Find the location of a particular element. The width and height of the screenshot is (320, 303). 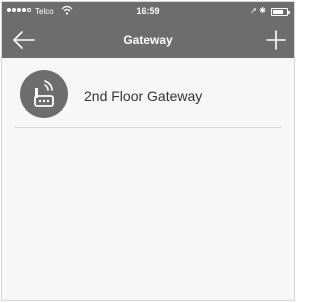

status-bar: Telco 16:59 ➚ ✱ is located at coordinates (148, 12).